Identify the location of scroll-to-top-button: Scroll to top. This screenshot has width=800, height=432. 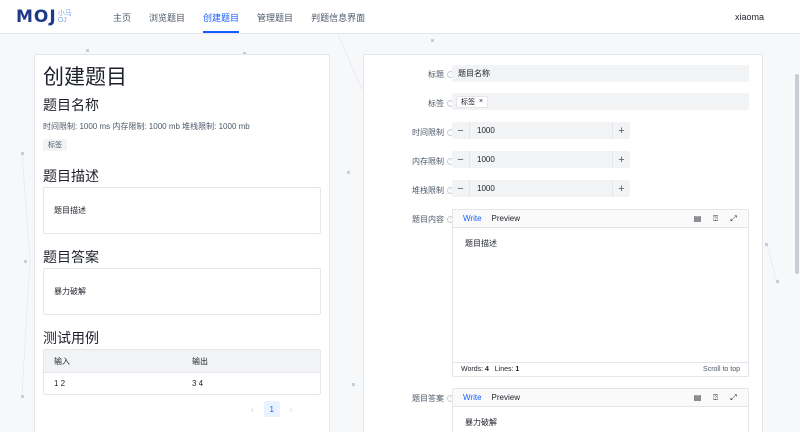
(721, 369).